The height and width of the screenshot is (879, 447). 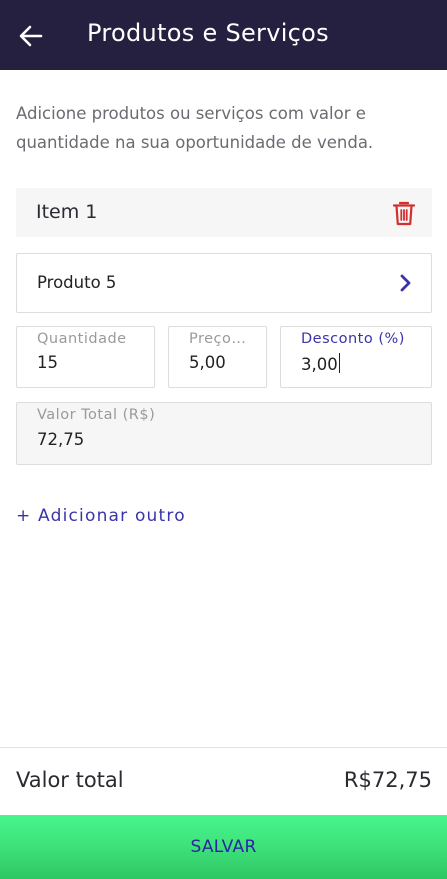 I want to click on discount-label: Desconto (%), so click(x=353, y=339).